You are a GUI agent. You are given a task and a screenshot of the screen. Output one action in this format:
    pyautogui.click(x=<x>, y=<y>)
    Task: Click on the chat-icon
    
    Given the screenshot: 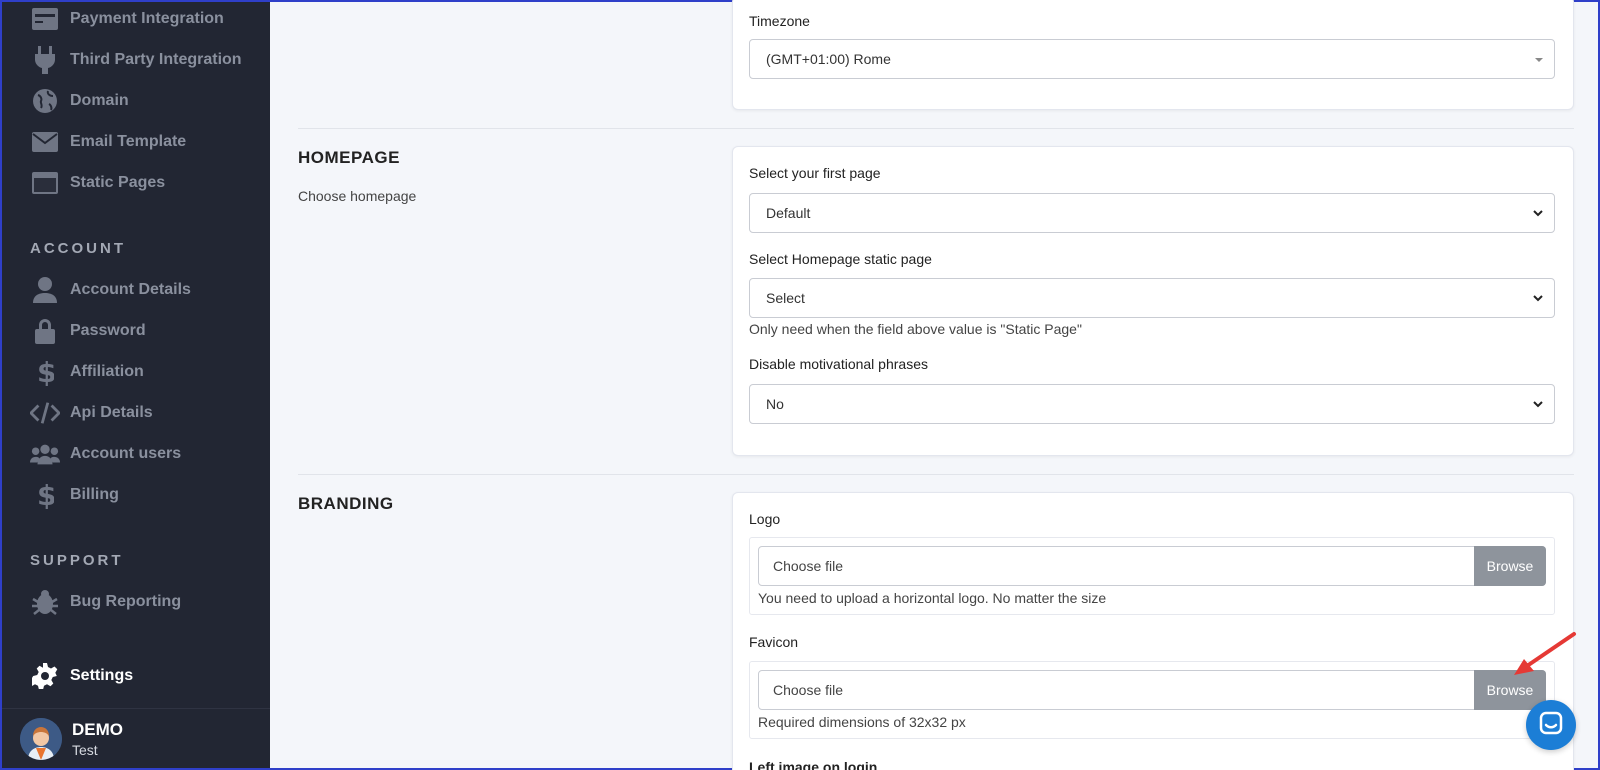 What is the action you would take?
    pyautogui.click(x=1551, y=725)
    